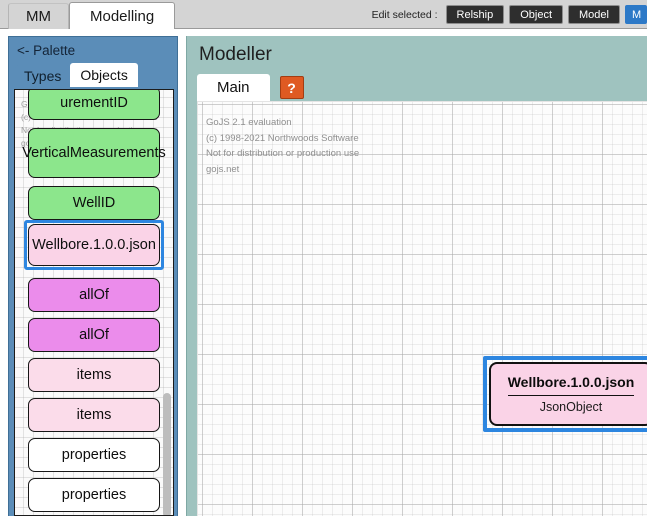 The width and height of the screenshot is (647, 516). Describe the element at coordinates (94, 415) in the screenshot. I see `palette-item-items-2: items` at that location.